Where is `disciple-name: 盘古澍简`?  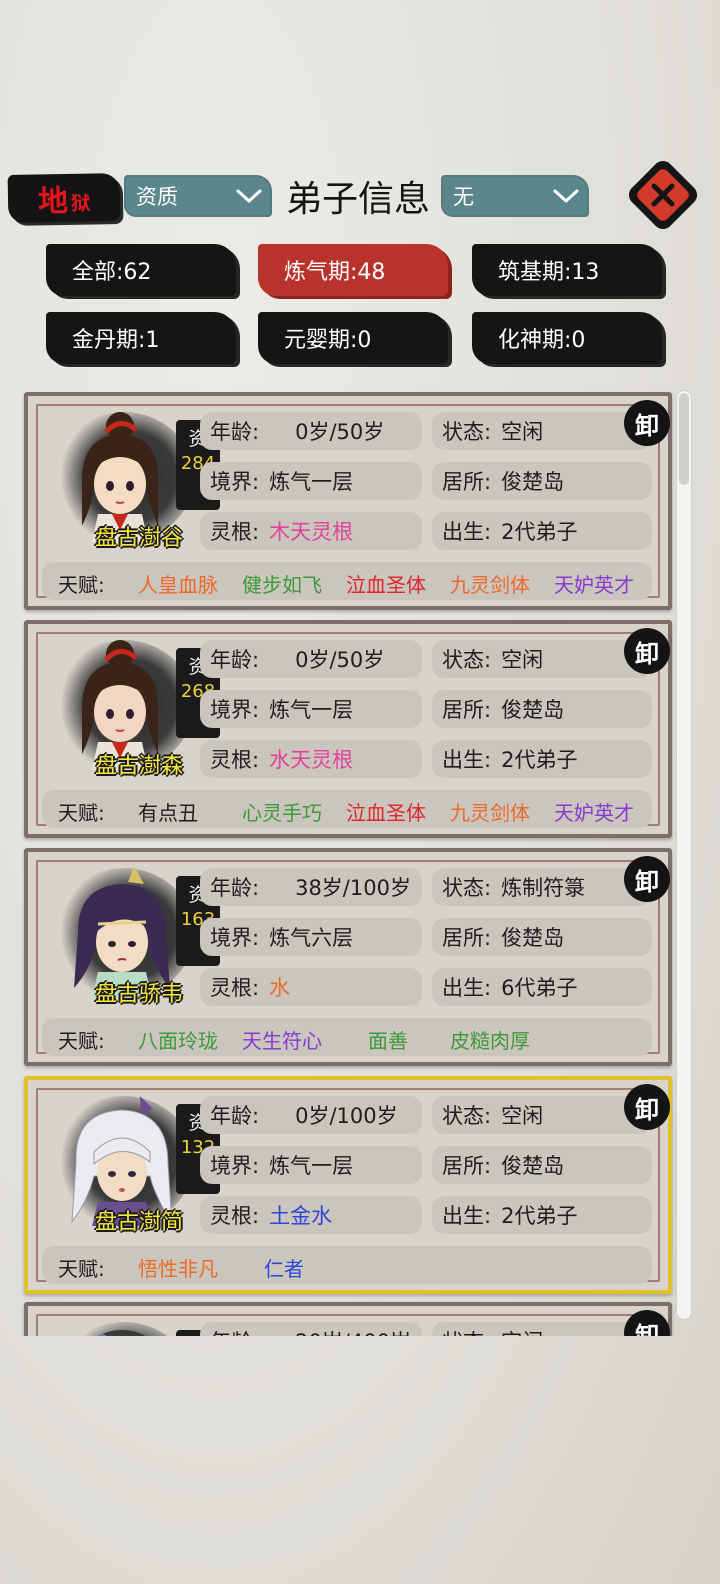
disciple-name: 盘古澍简 is located at coordinates (138, 1222).